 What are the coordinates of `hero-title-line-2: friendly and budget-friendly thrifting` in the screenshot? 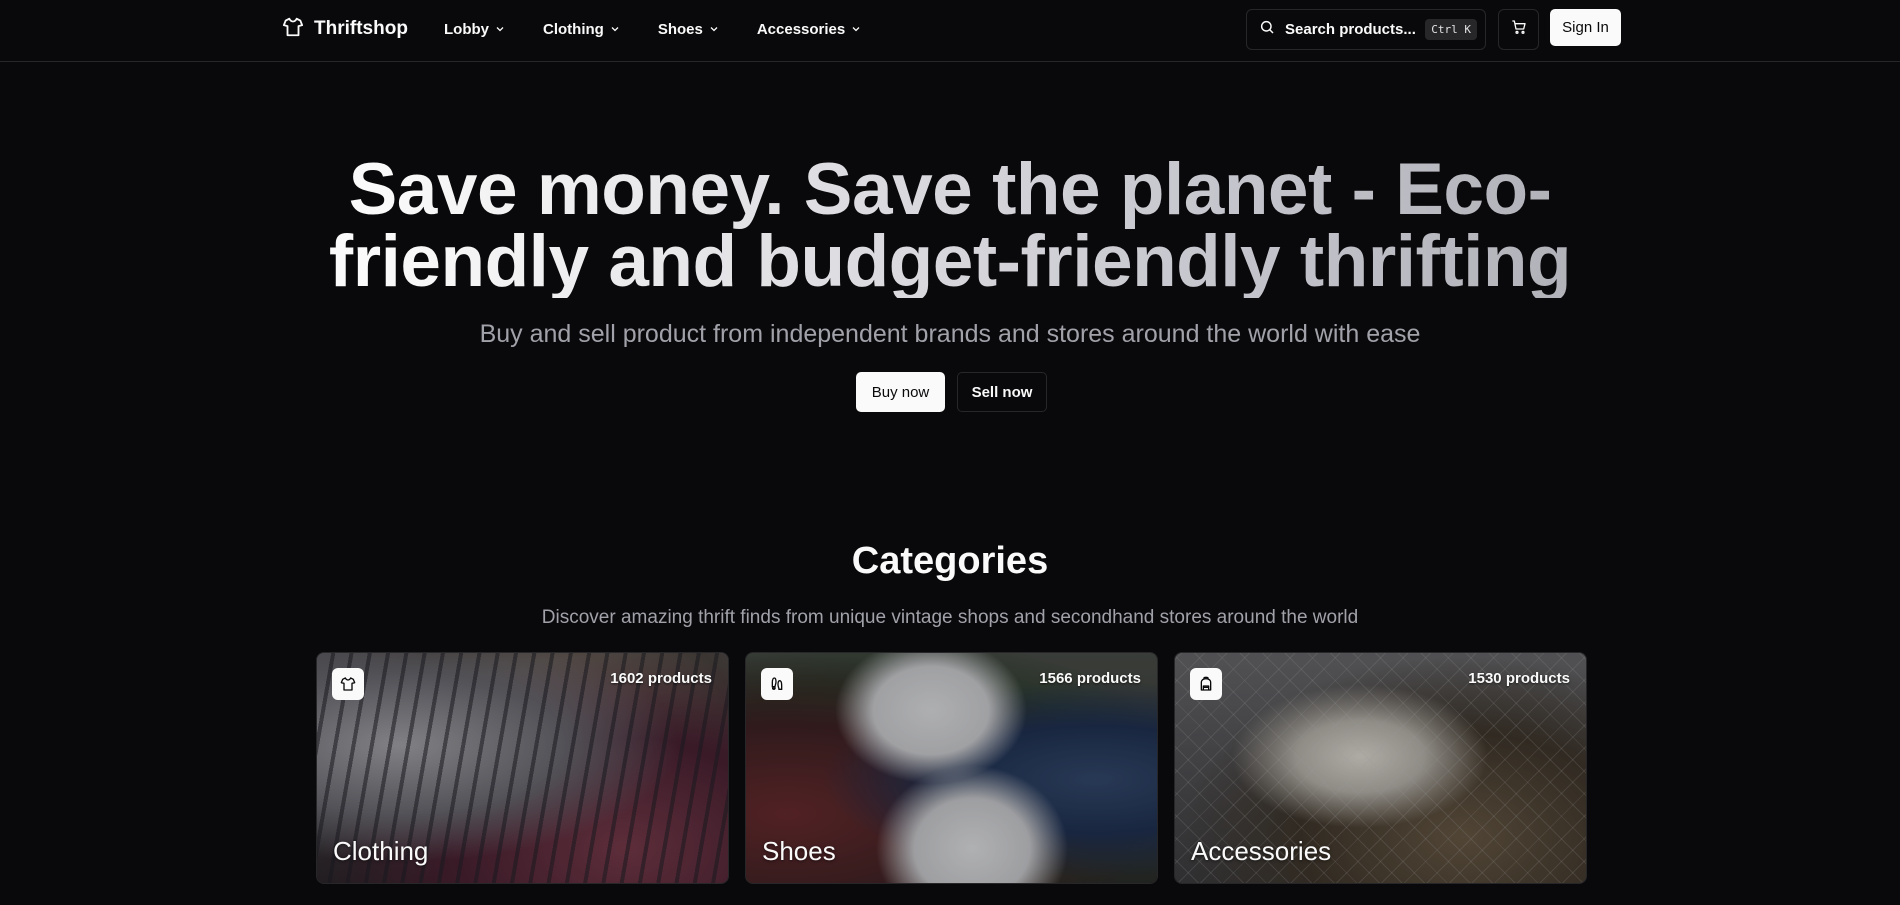 It's located at (950, 261).